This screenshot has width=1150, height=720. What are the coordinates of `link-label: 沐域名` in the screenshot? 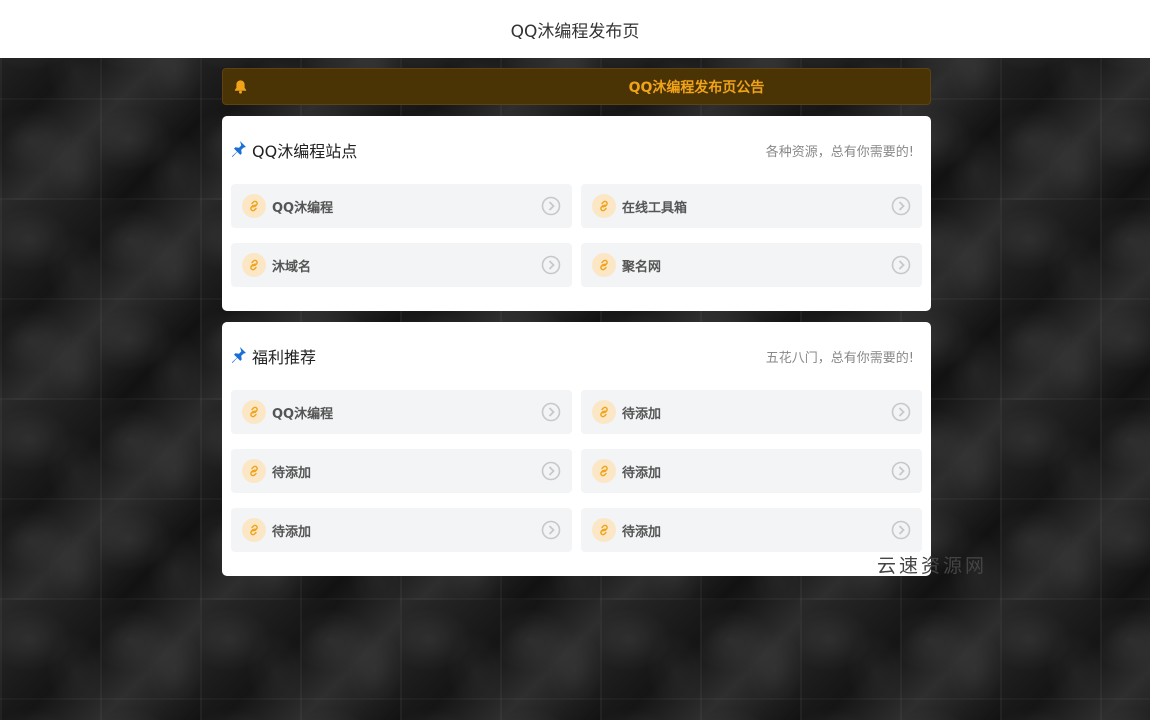 It's located at (292, 267).